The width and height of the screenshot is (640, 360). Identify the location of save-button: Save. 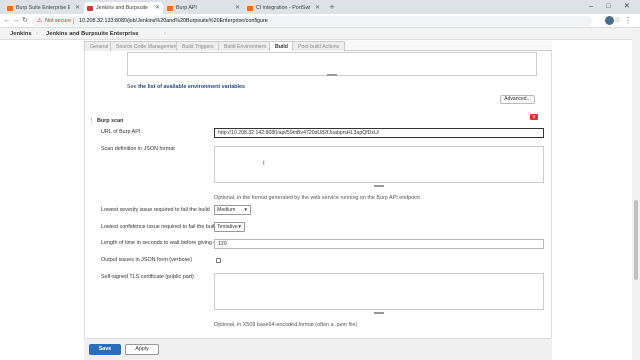
(105, 349).